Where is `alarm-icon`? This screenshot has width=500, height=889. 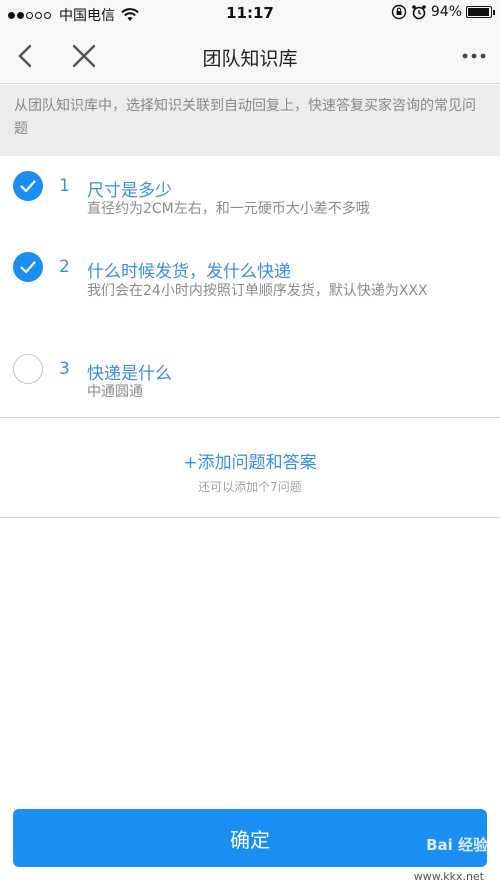
alarm-icon is located at coordinates (419, 12).